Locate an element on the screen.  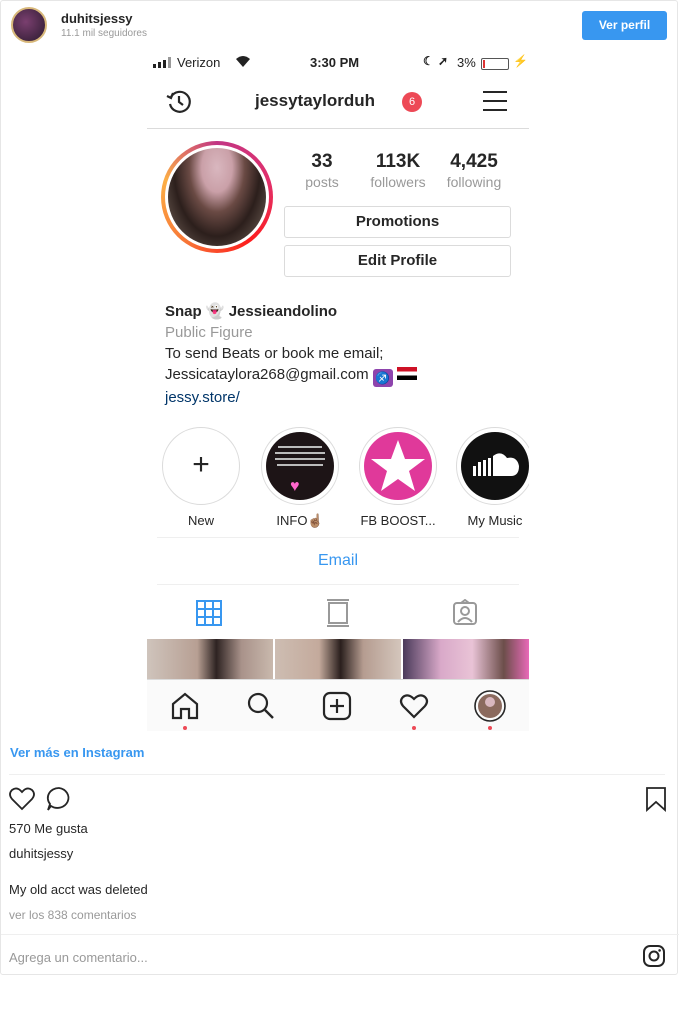
plus-icon: + is located at coordinates (201, 464).